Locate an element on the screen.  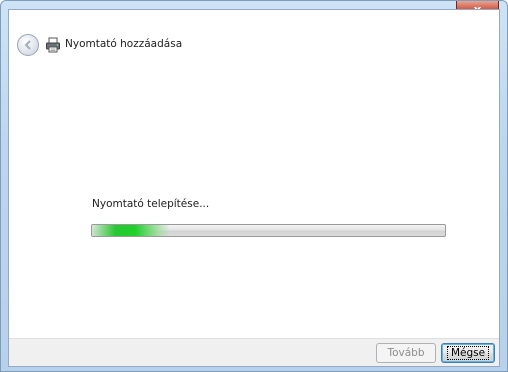
cancel-button: Mégse is located at coordinates (468, 353).